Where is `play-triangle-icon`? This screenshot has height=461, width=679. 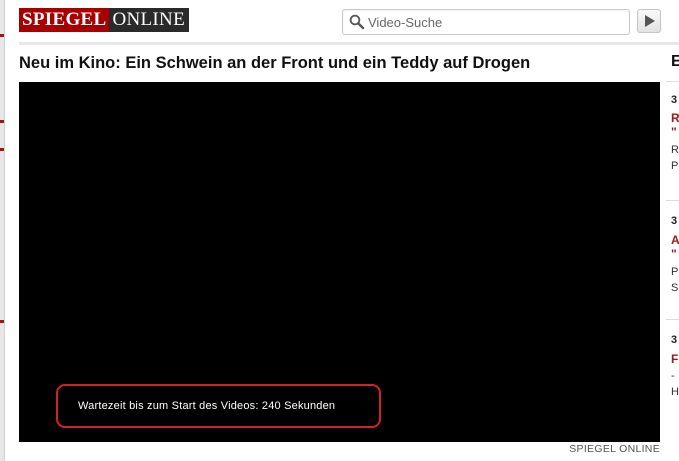 play-triangle-icon is located at coordinates (650, 21).